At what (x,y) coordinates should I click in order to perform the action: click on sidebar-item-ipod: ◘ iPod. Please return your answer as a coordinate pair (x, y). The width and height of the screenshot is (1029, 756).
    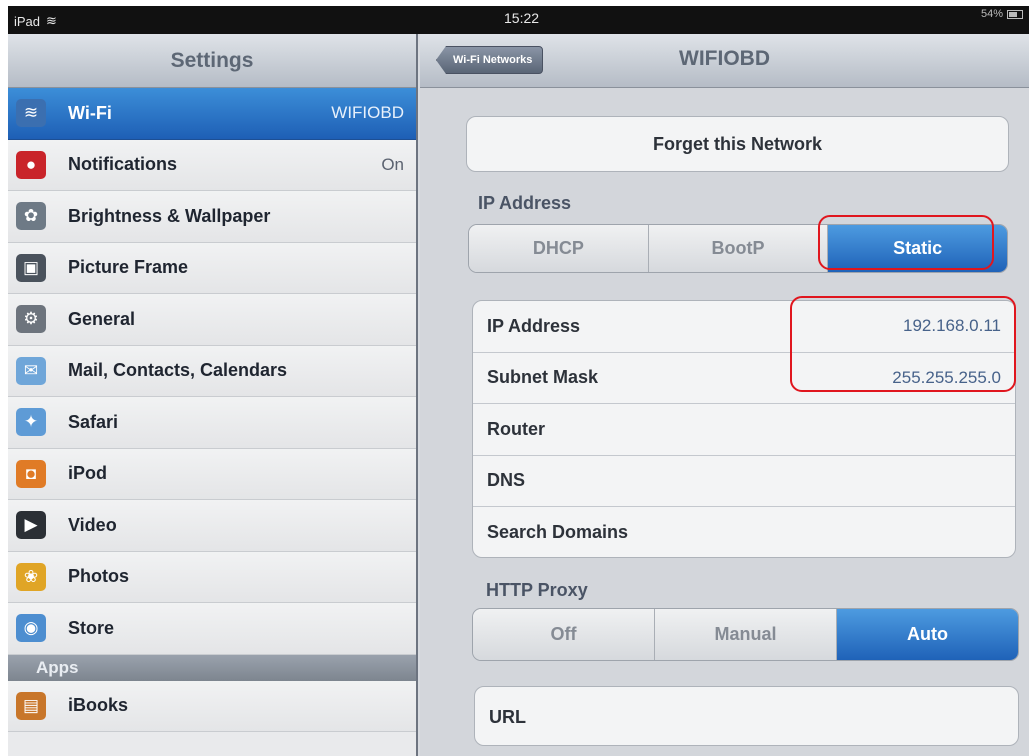
    Looking at the image, I should click on (212, 474).